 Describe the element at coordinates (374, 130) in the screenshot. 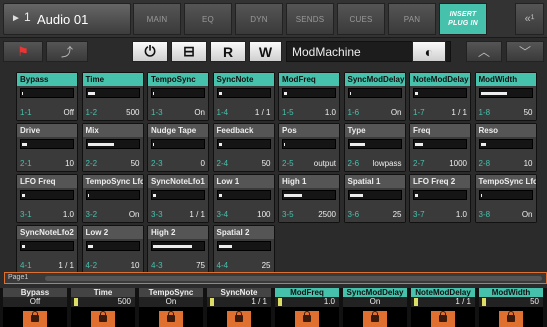

I see `param-name: Type` at that location.